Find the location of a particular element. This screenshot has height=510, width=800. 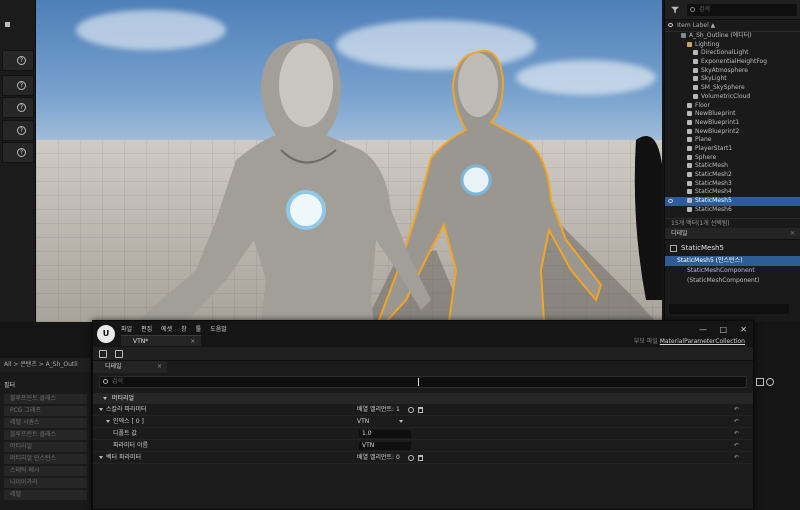

menu-item: 편집 is located at coordinates (146, 328).